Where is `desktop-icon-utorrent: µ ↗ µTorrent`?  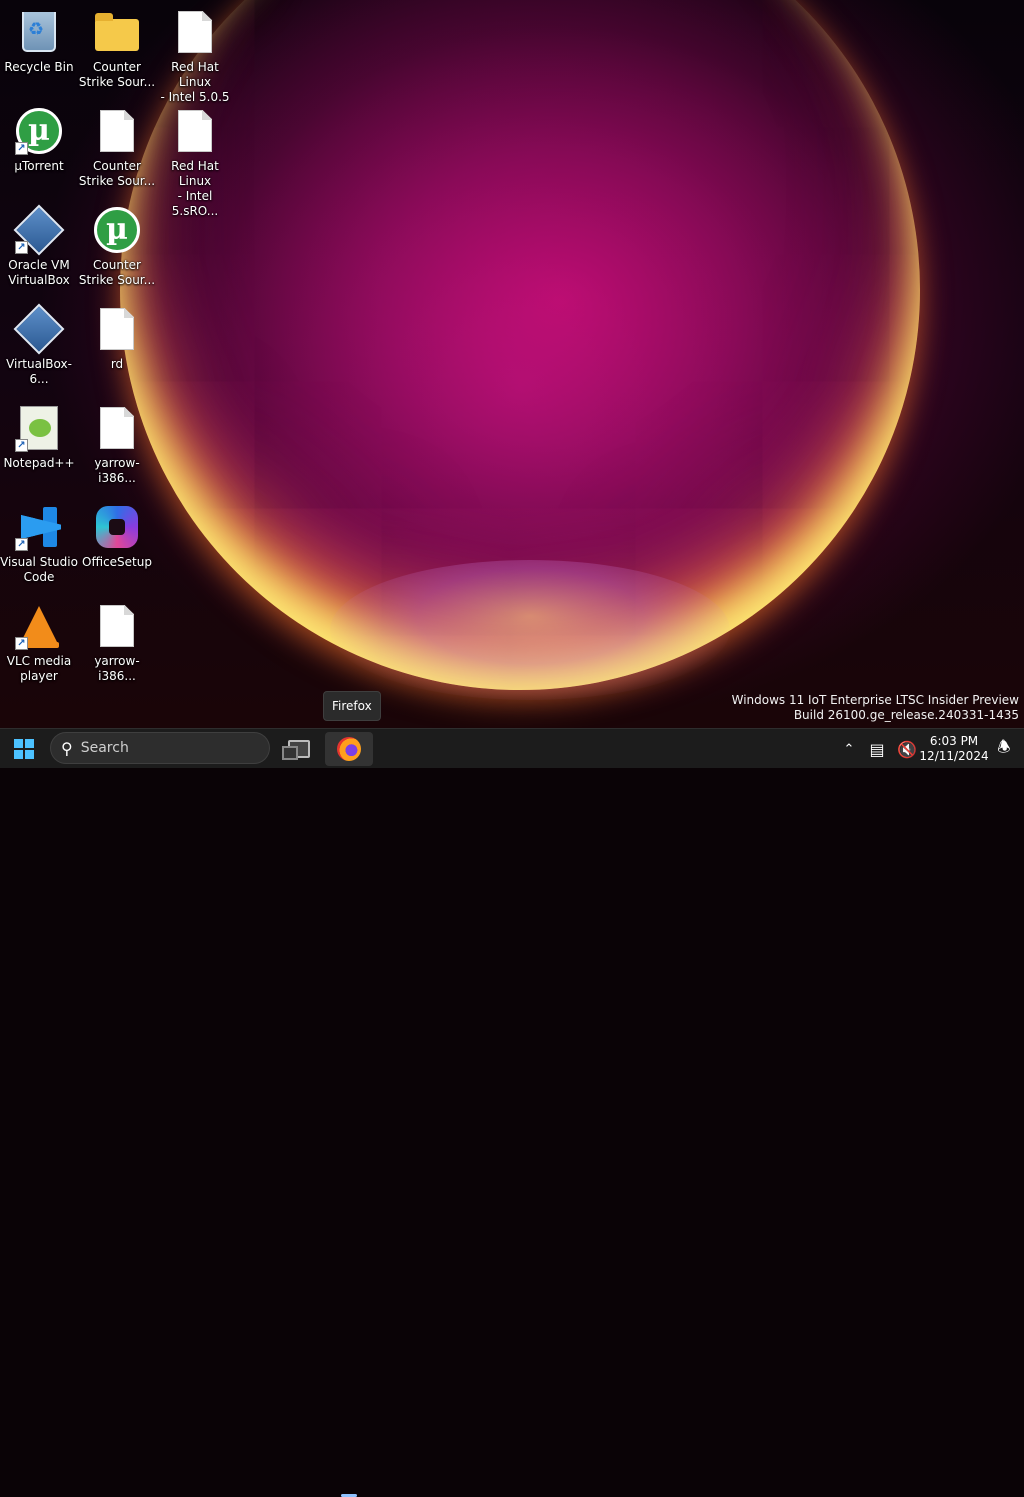
desktop-icon-utorrent: µ ↗ µTorrent is located at coordinates (39, 140).